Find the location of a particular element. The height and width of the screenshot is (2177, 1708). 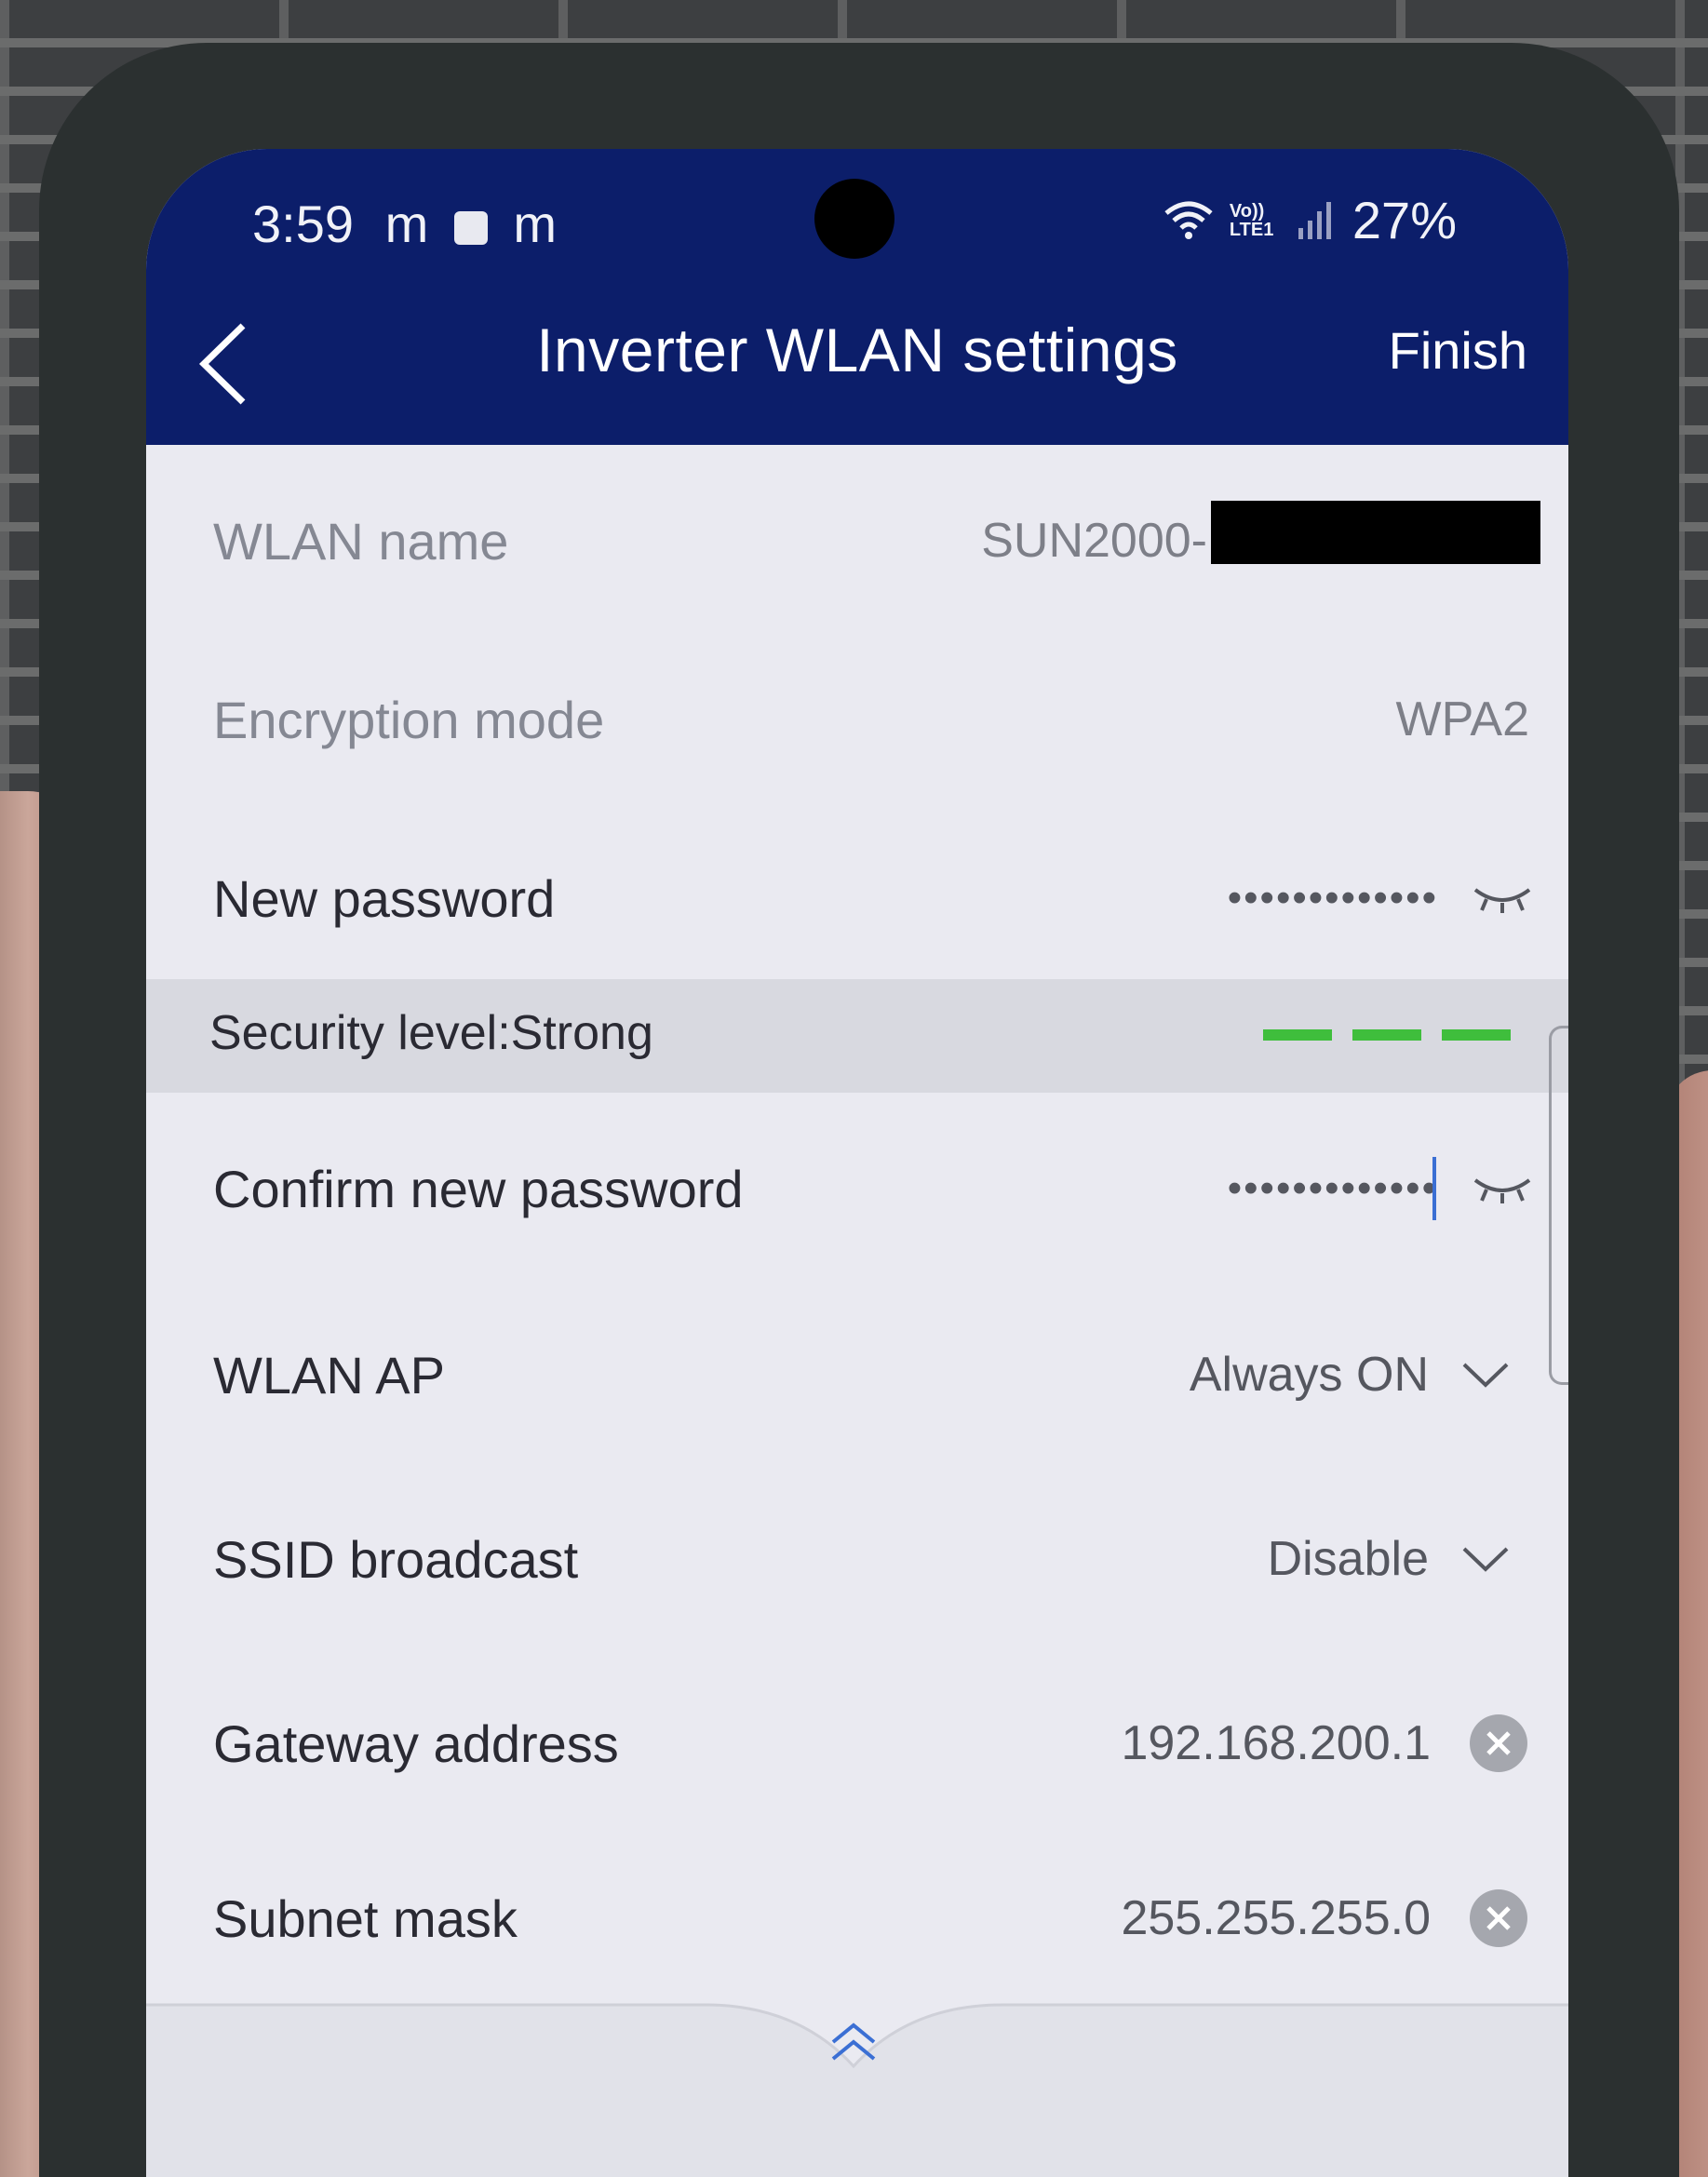

new-password-row: New password ••••••••••••• is located at coordinates (857, 898).